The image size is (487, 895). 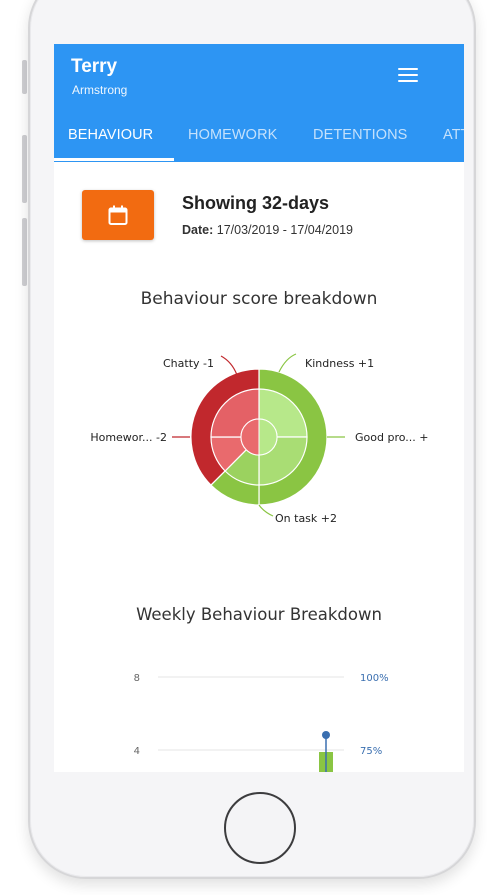 What do you see at coordinates (128, 437) in the screenshot?
I see `label-homework: Homewor... -2` at bounding box center [128, 437].